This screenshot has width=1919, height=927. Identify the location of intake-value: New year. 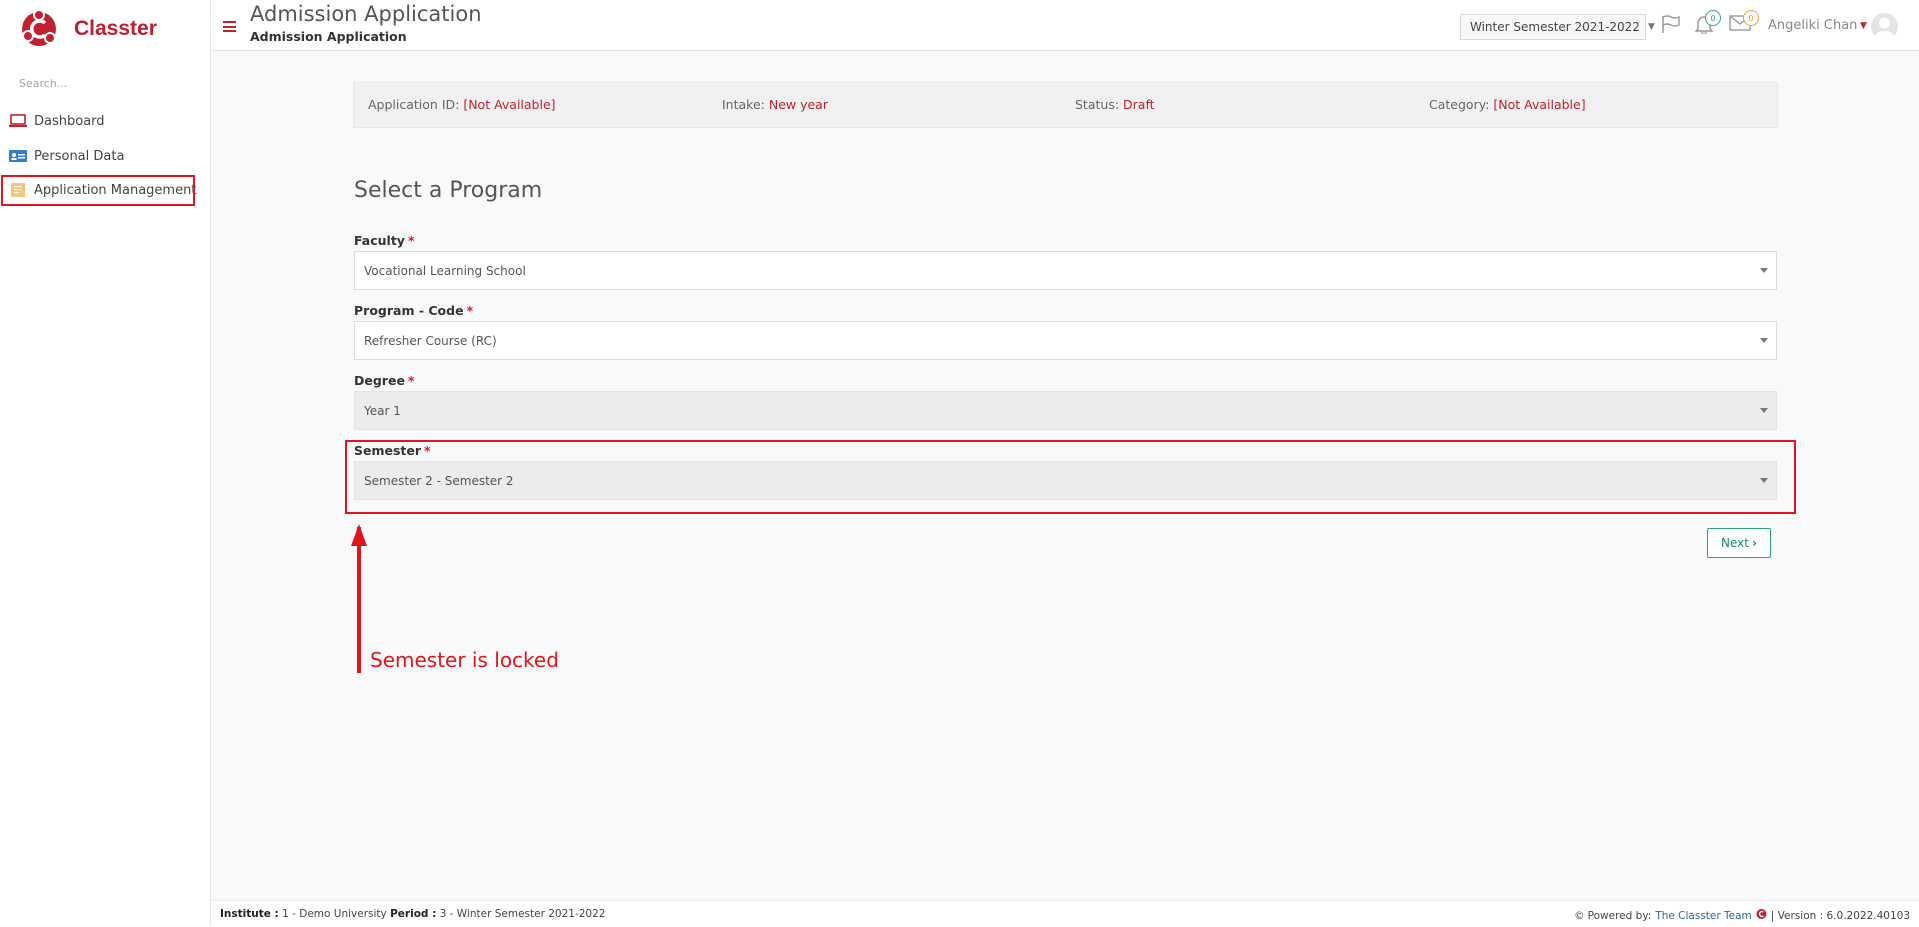
(798, 104).